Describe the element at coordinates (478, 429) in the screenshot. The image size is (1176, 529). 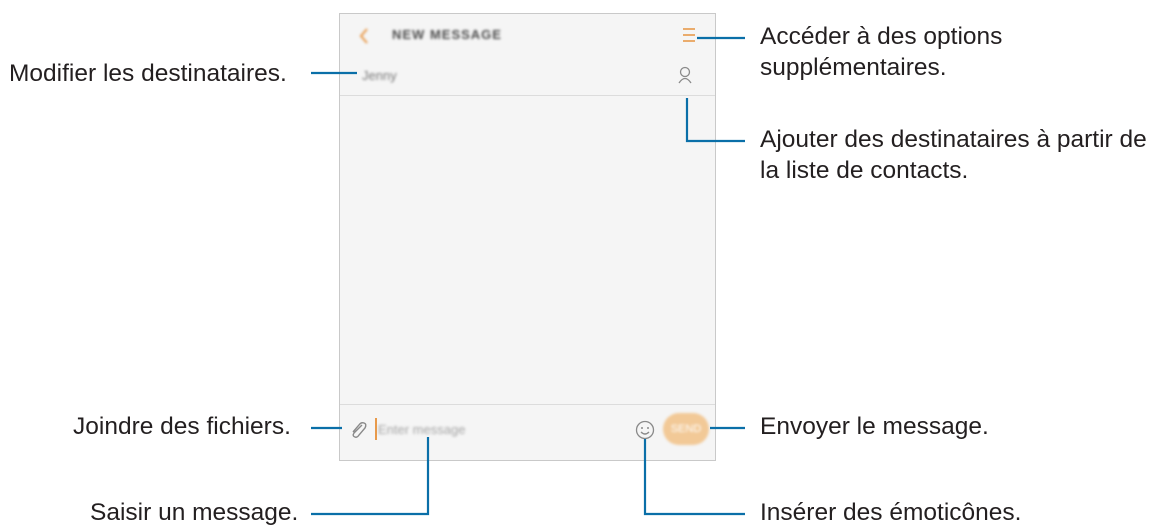
I see `message-input` at that location.